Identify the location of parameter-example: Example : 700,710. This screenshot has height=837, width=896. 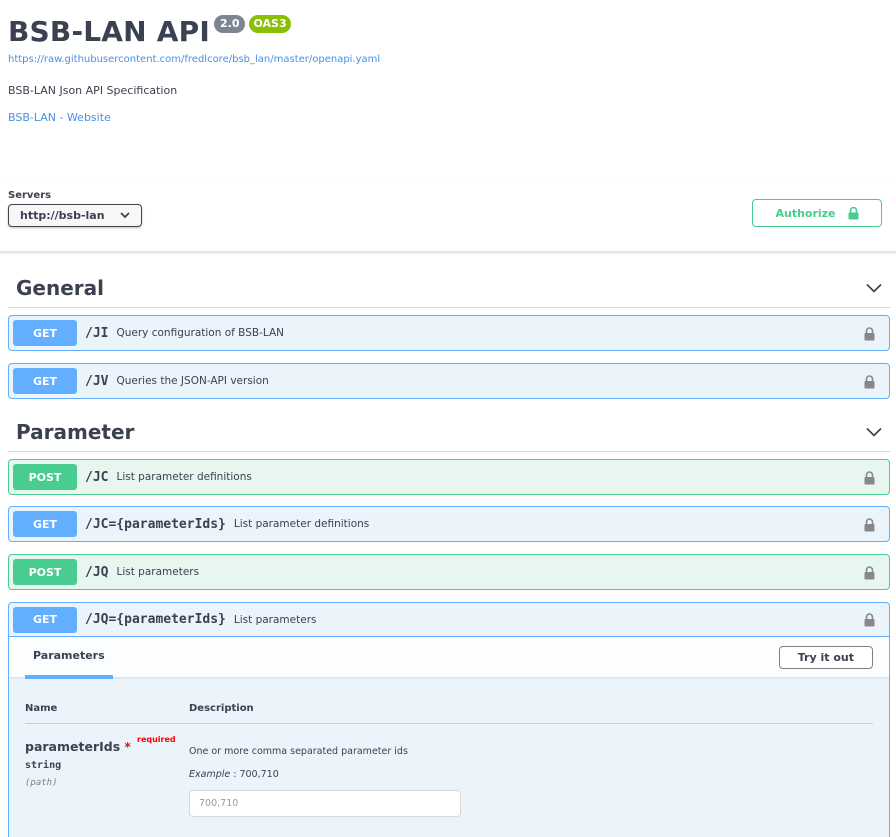
(234, 774).